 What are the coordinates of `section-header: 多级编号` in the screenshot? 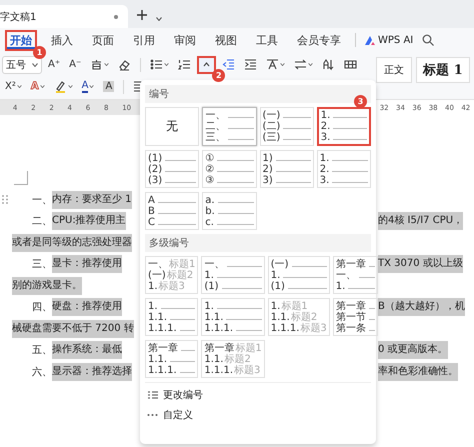 It's located at (258, 243).